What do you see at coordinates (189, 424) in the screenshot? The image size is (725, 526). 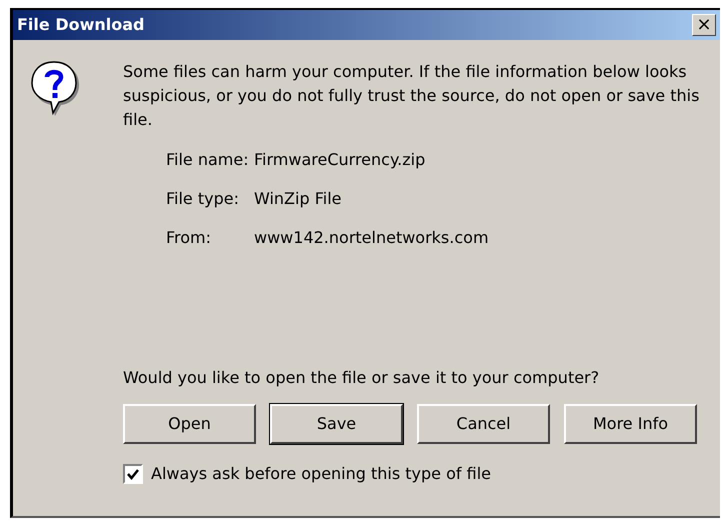 I see `dialog-button: Open` at bounding box center [189, 424].